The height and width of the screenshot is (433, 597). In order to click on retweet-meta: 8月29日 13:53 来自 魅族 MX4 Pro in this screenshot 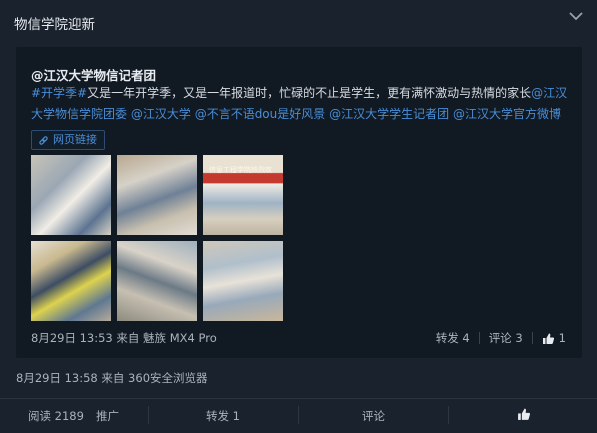, I will do `click(124, 338)`.